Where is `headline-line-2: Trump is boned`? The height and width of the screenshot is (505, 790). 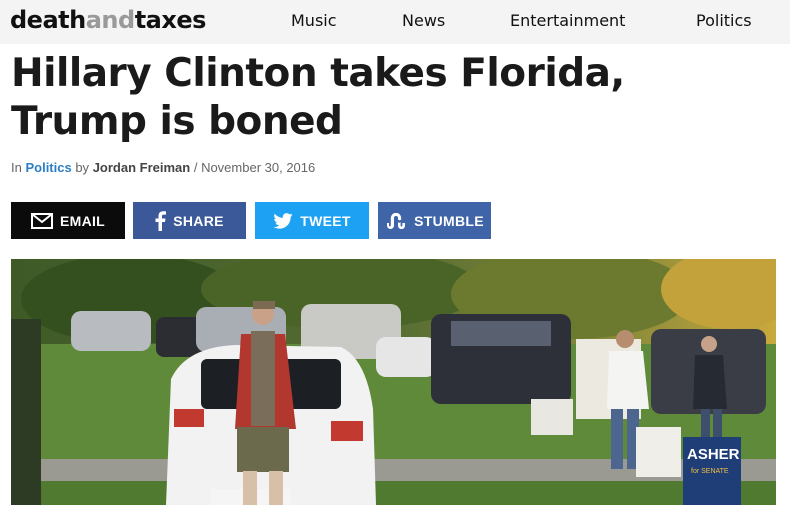 headline-line-2: Trump is boned is located at coordinates (177, 121).